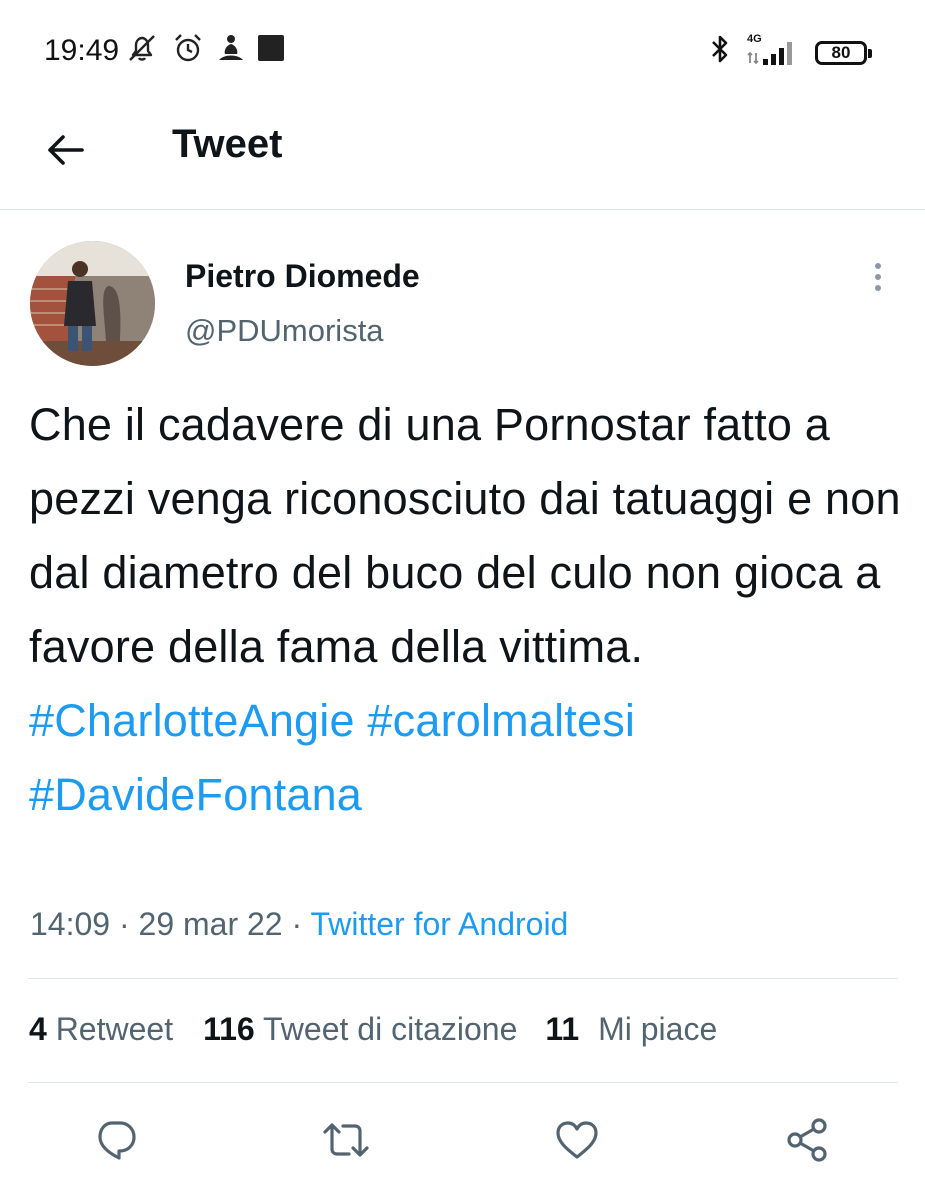 This screenshot has height=1200, width=925. Describe the element at coordinates (284, 331) in the screenshot. I see `author-handle: @PDUmorista` at that location.